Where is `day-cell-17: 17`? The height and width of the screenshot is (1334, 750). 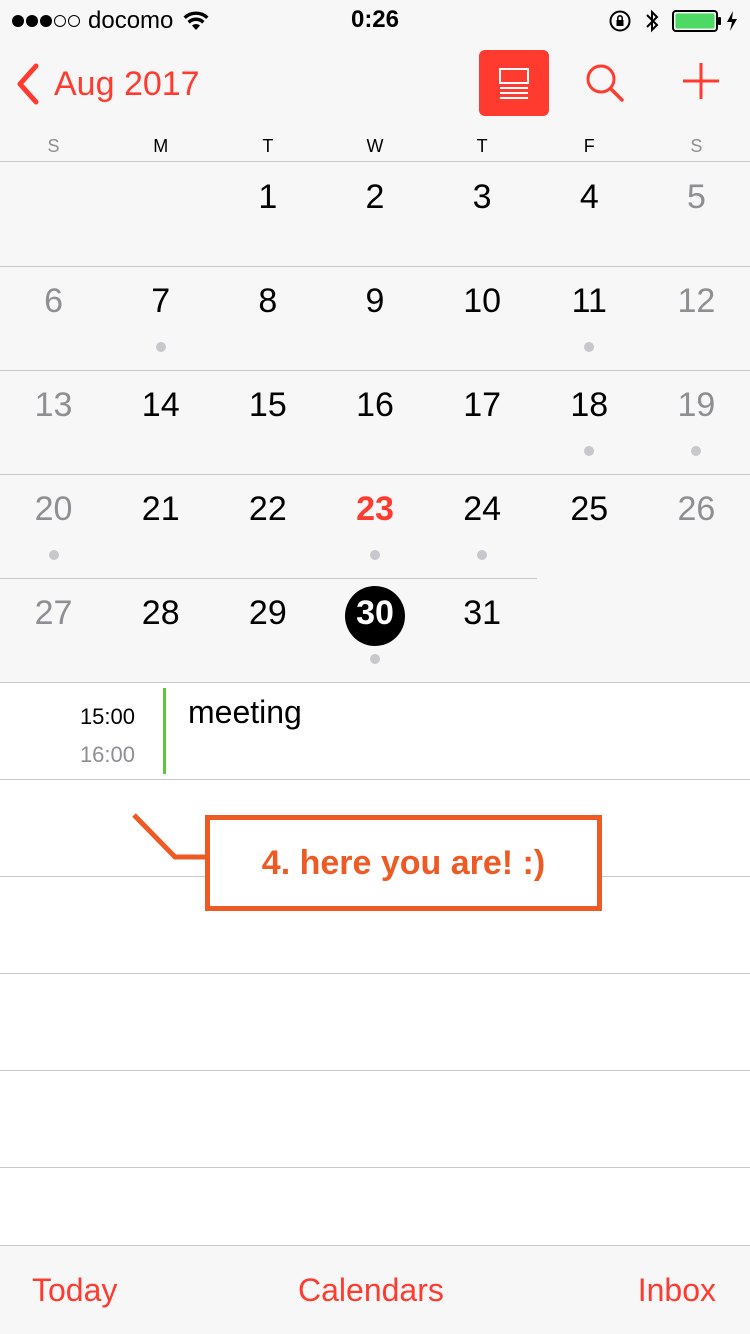
day-cell-17: 17 is located at coordinates (482, 422).